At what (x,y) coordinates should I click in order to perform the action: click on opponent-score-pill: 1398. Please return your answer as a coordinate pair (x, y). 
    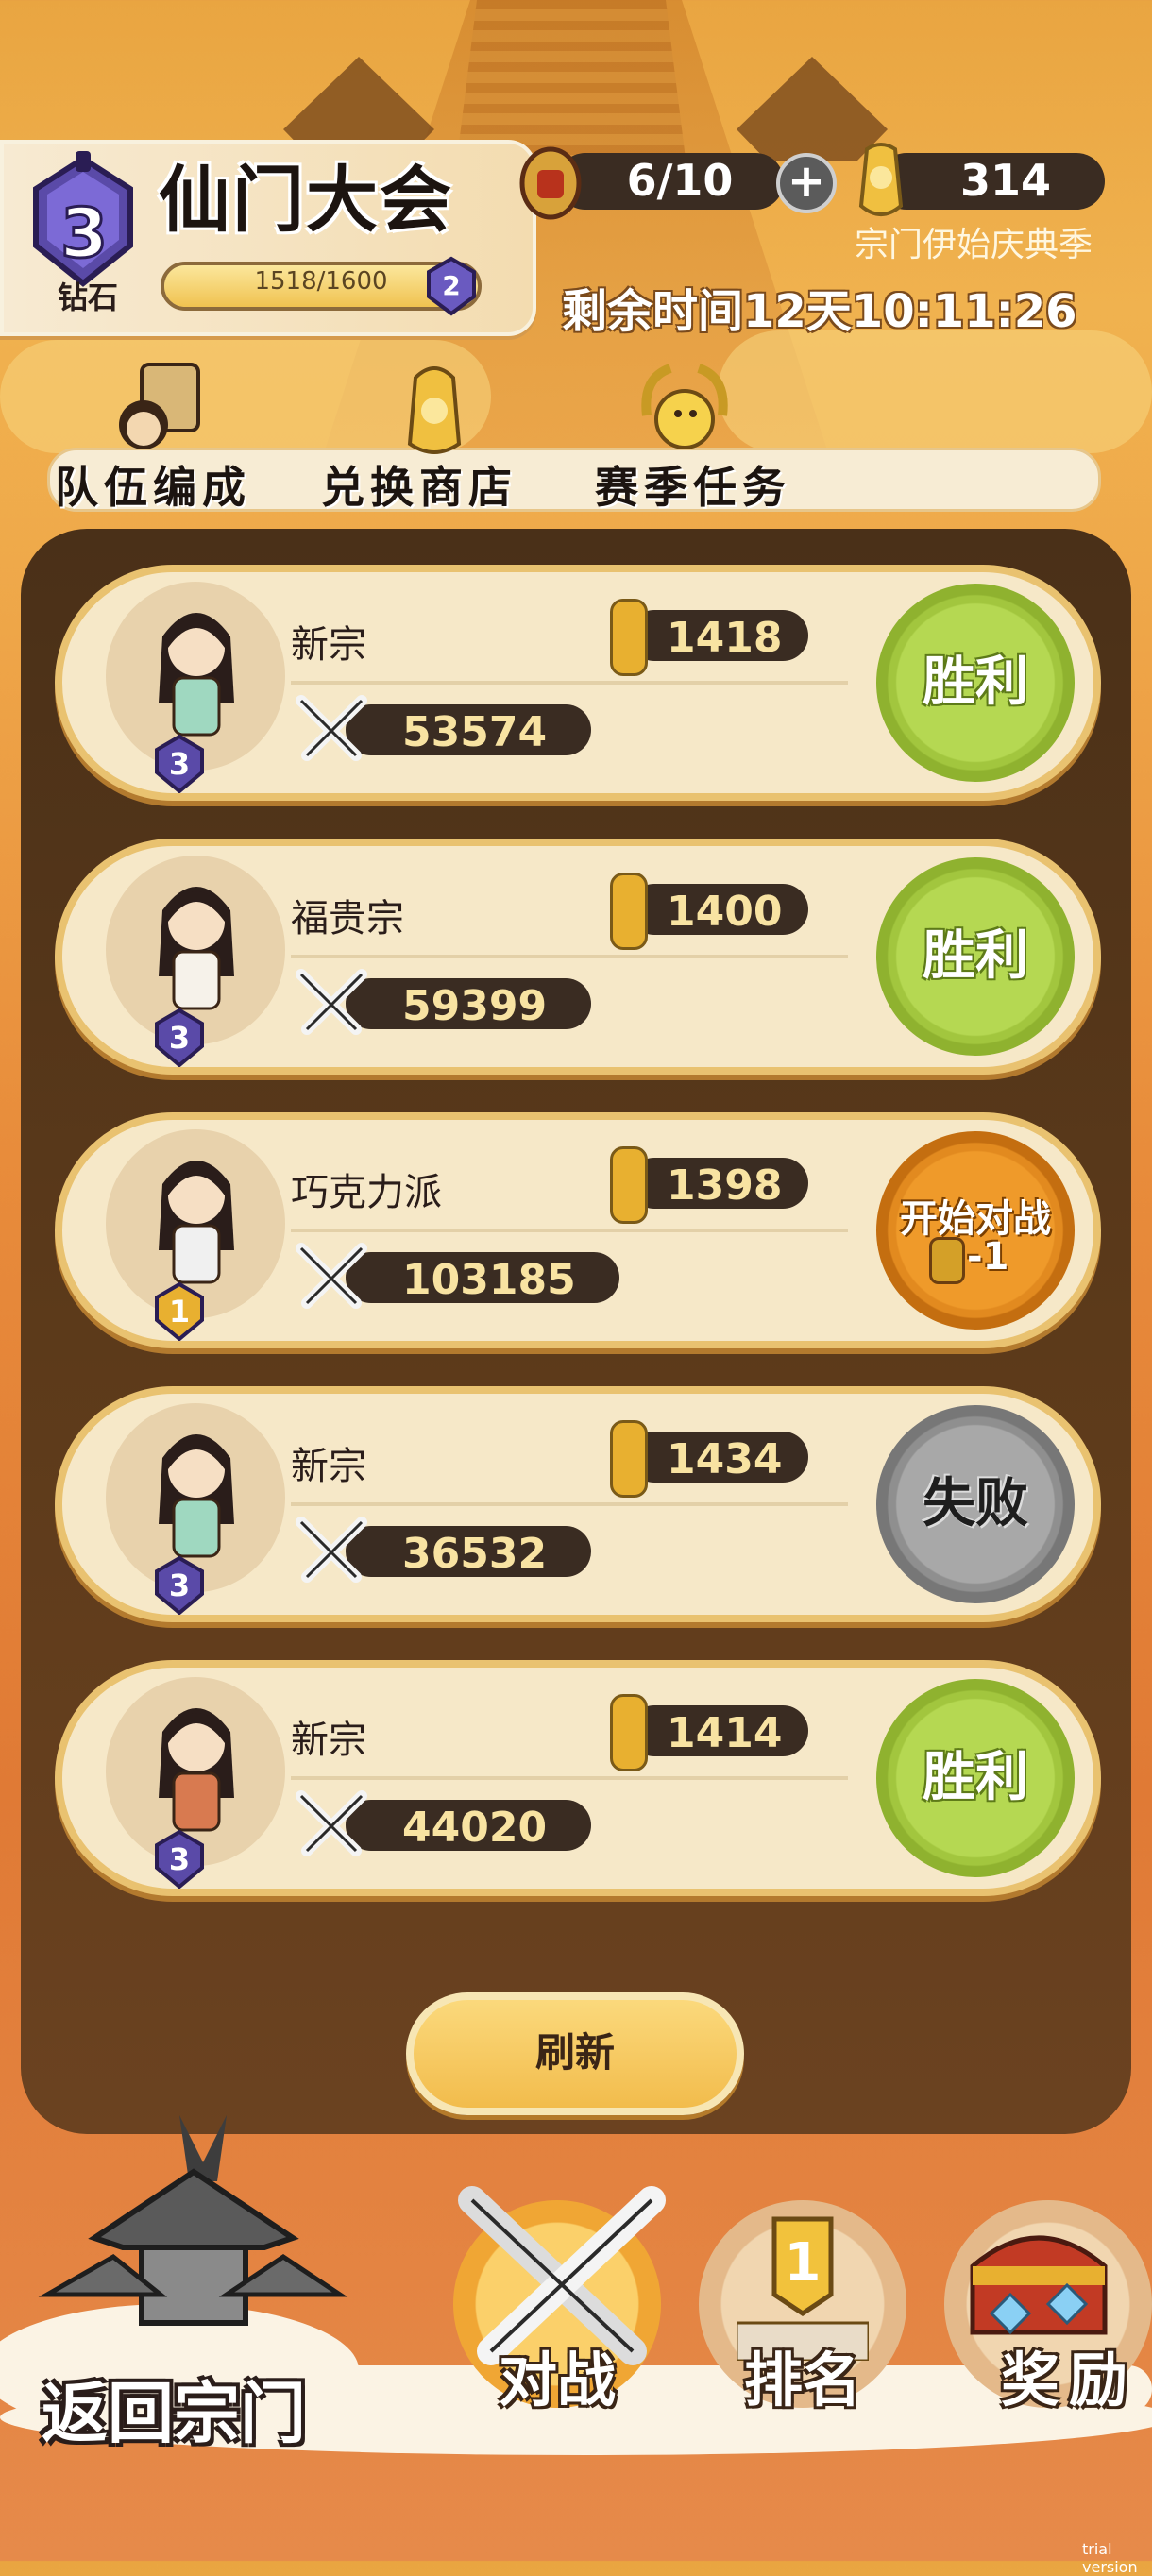
    Looking at the image, I should click on (718, 1184).